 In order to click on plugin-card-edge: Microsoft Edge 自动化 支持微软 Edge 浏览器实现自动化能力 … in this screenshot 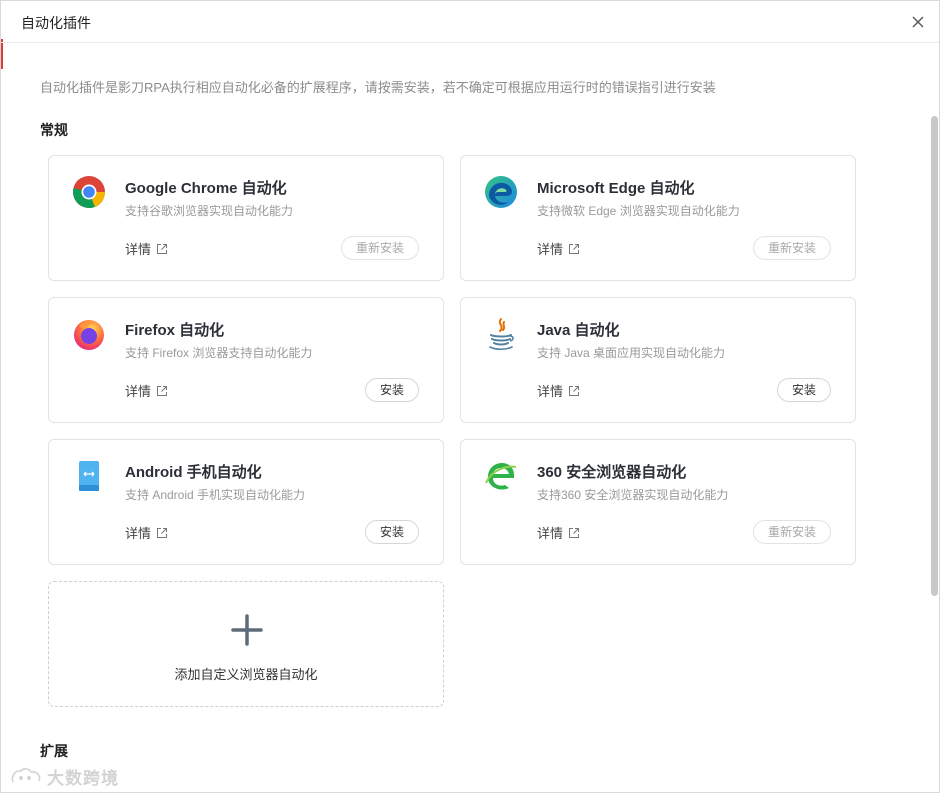, I will do `click(658, 218)`.